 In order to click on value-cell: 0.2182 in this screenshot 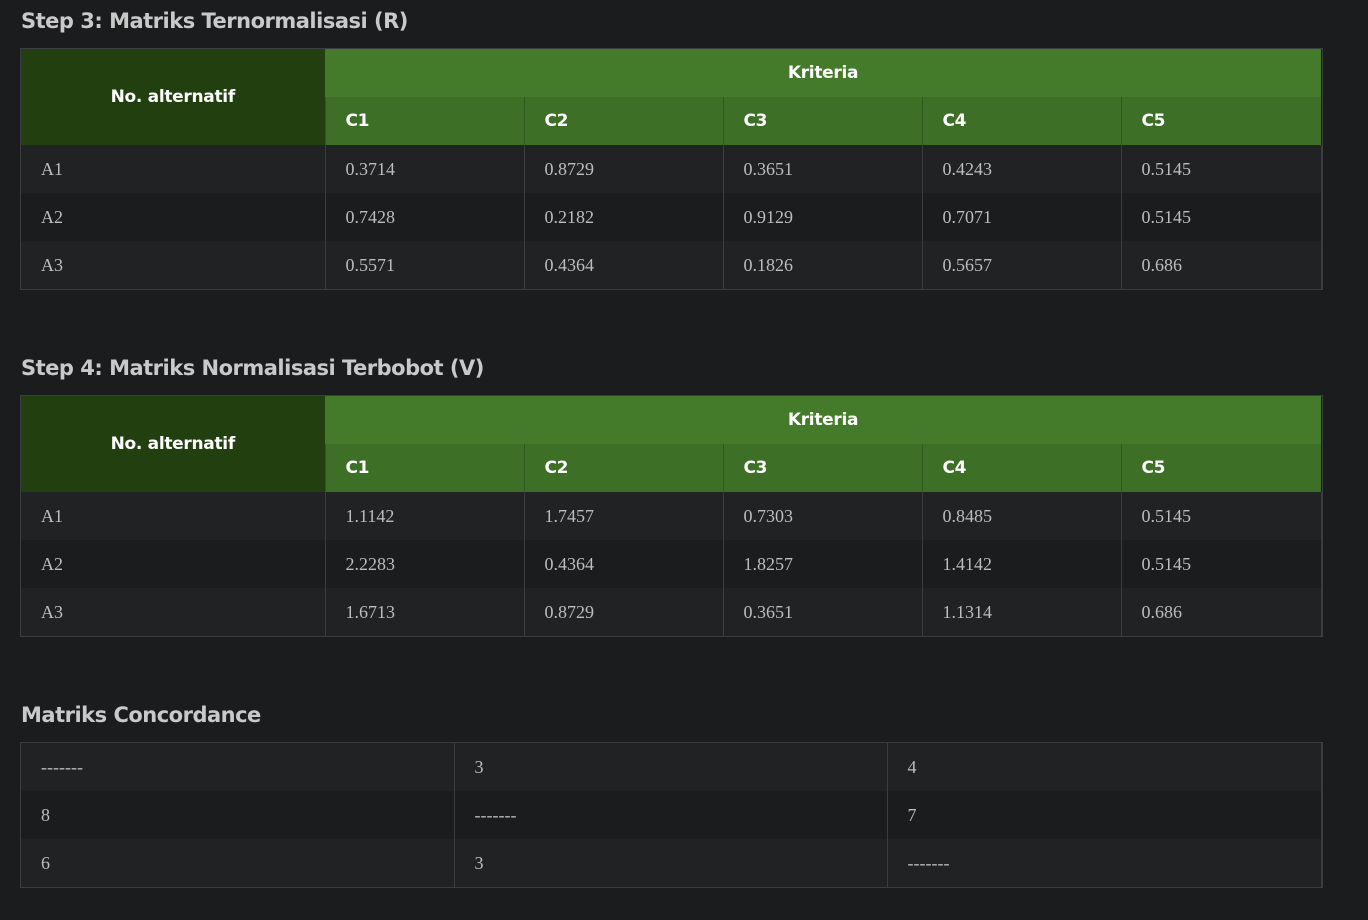, I will do `click(624, 217)`.